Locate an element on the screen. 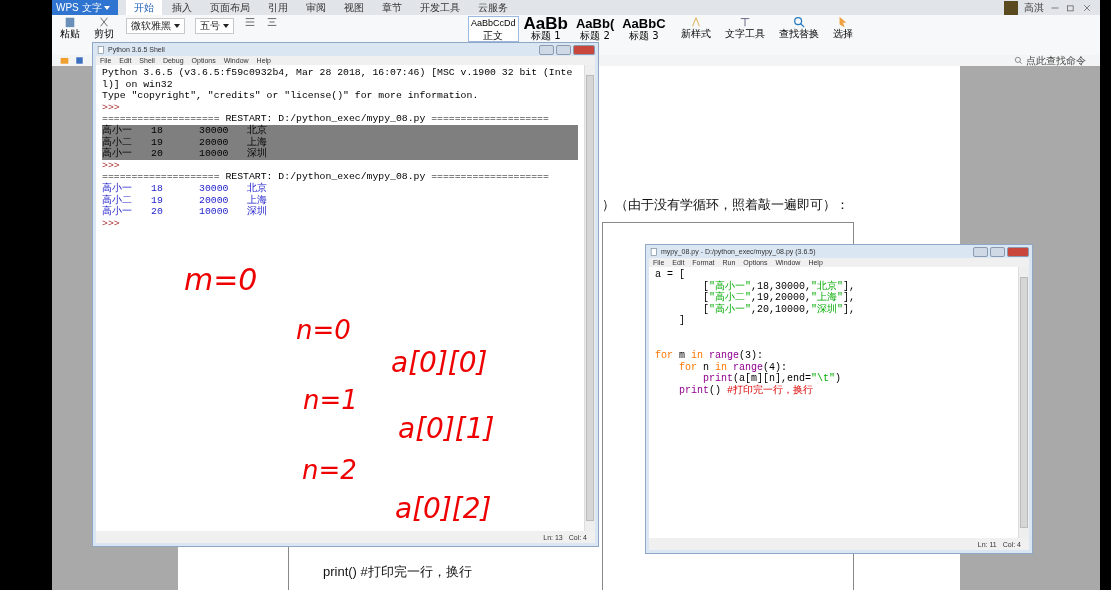  align-icon is located at coordinates (272, 22).